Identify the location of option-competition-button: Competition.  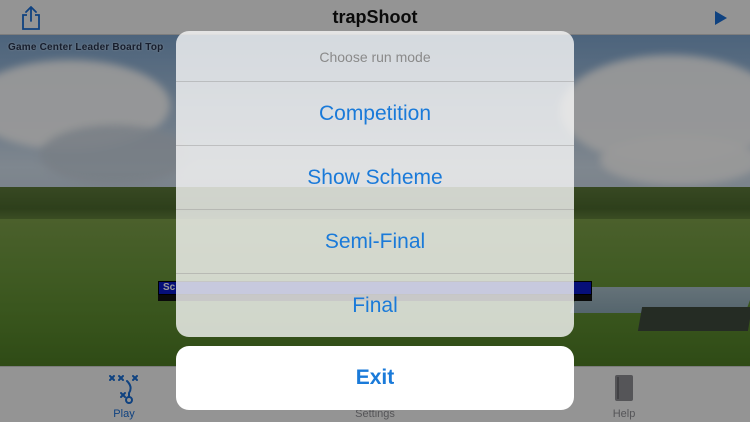
(375, 114).